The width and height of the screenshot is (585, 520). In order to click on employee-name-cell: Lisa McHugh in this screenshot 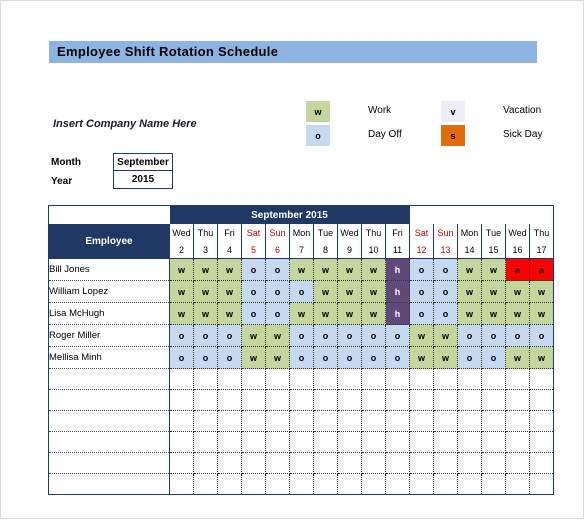, I will do `click(109, 313)`.